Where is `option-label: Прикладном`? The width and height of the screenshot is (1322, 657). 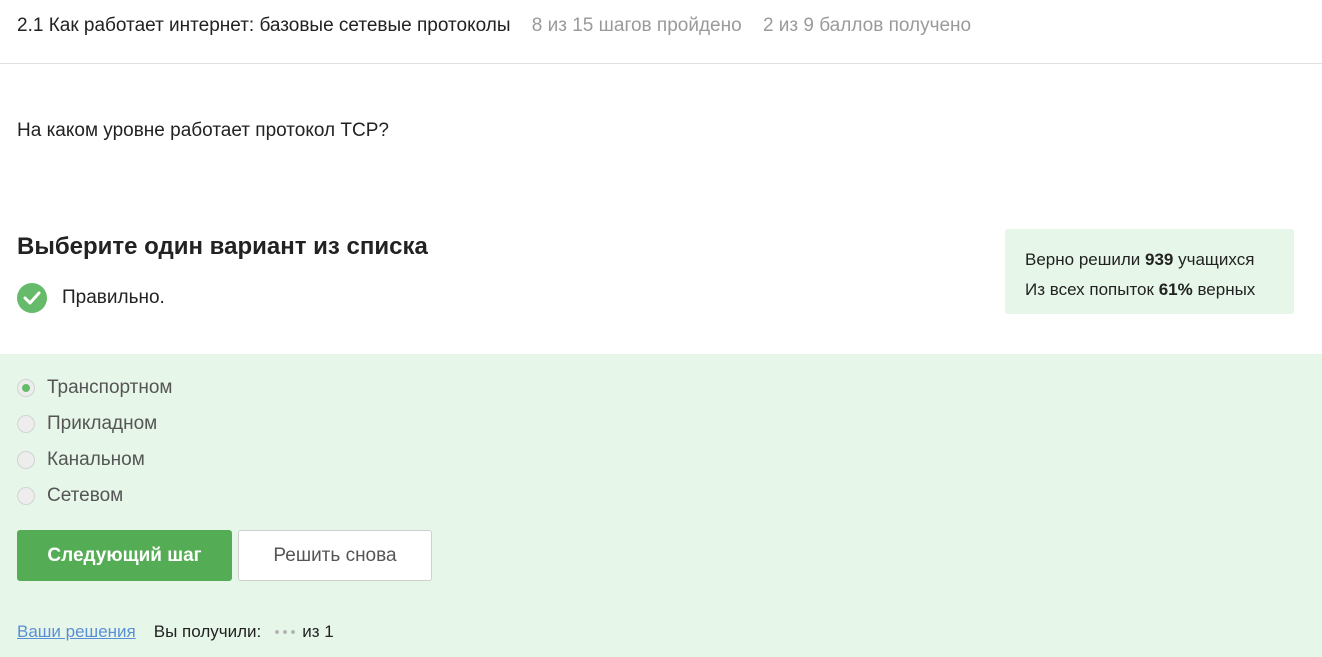 option-label: Прикладном is located at coordinates (102, 423).